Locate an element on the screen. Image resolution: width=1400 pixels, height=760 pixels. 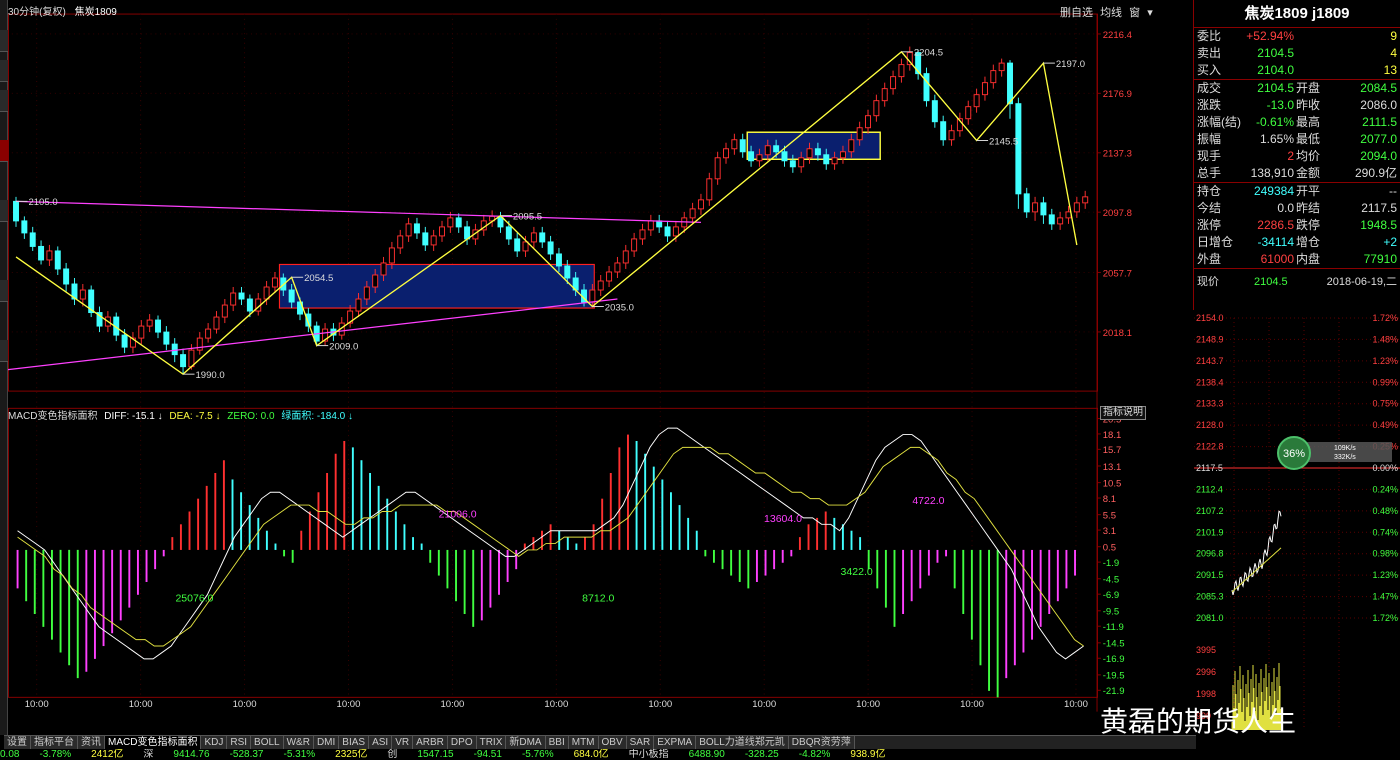
indicator-tab: ARBR is located at coordinates (430, 742).